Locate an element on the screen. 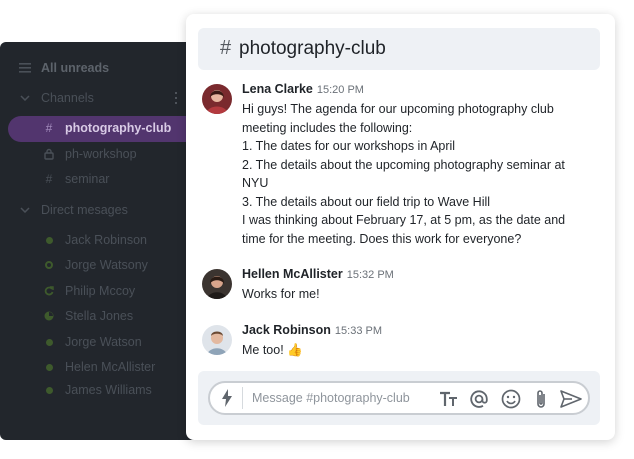 This screenshot has width=634, height=459. channel-label: ph-workshop is located at coordinates (101, 154).